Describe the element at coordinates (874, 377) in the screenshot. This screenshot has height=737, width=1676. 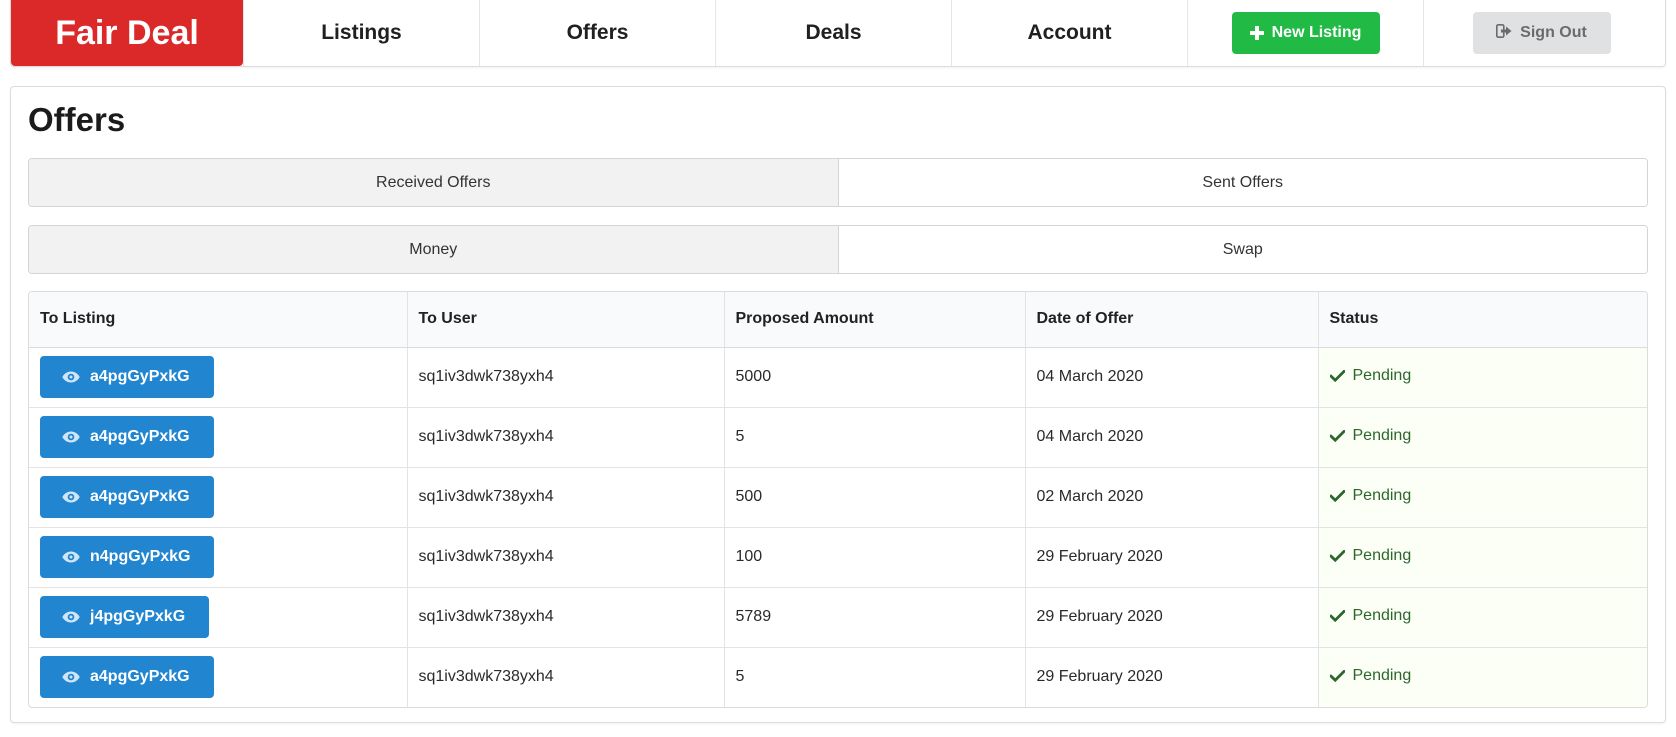
I see `amount-cell: 5000` at that location.